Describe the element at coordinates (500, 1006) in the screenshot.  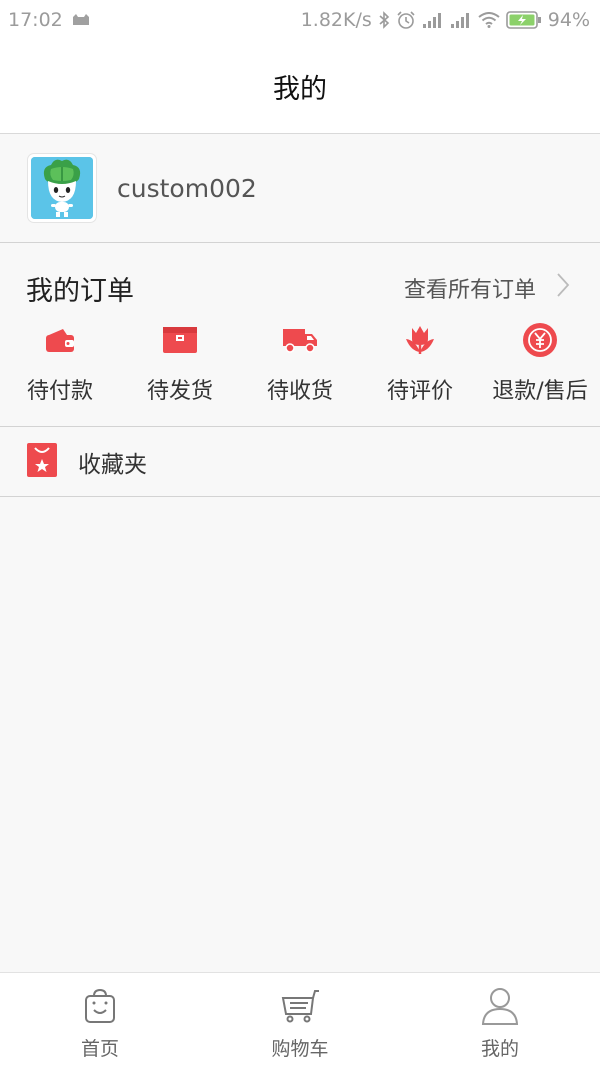
I see `user-icon` at that location.